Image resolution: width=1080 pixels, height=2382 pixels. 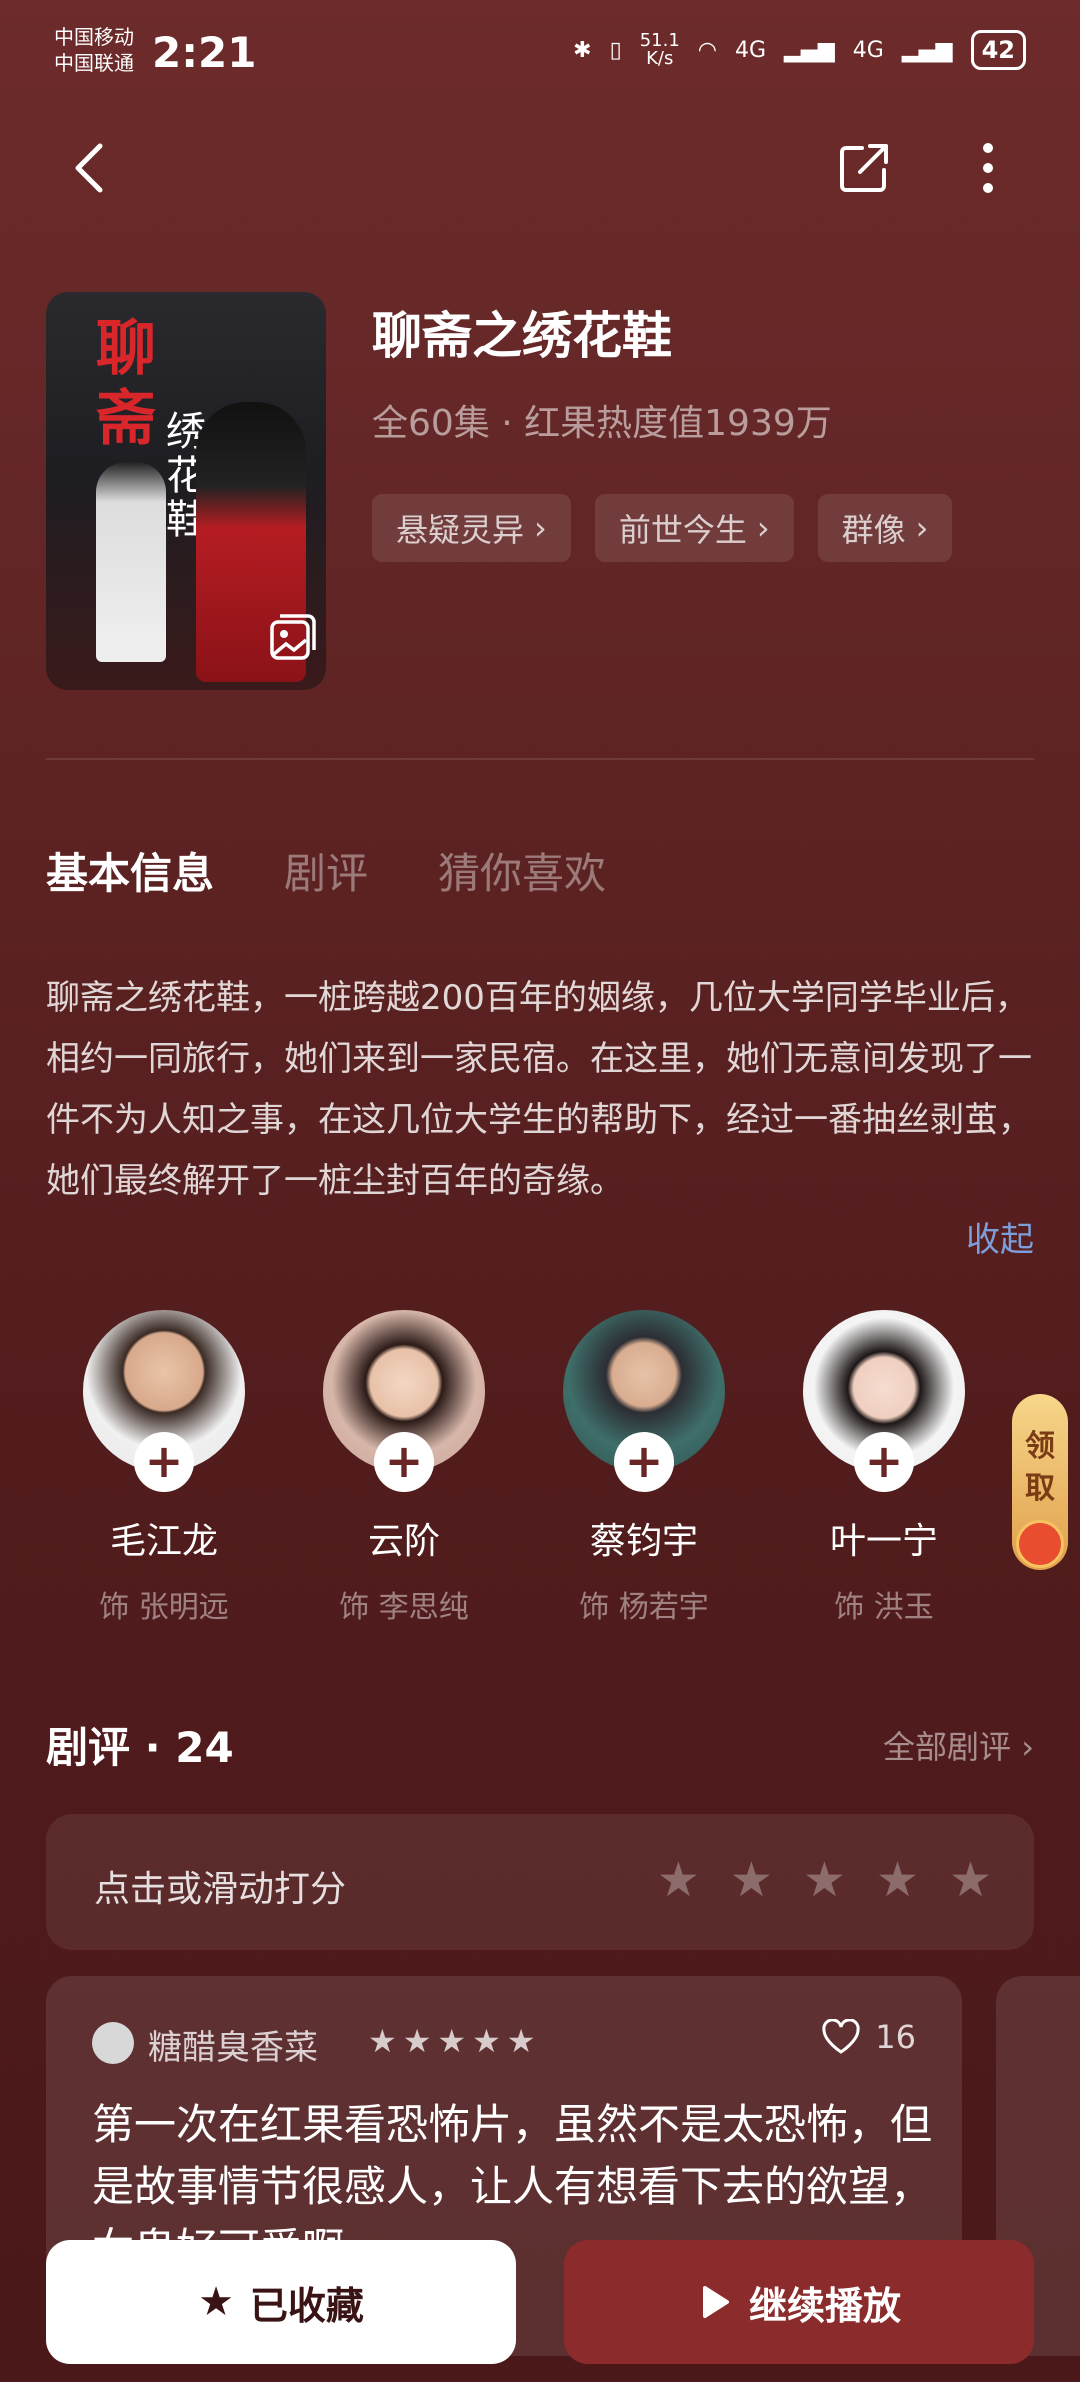 I want to click on star-filled-icon: ★, so click(x=216, y=2302).